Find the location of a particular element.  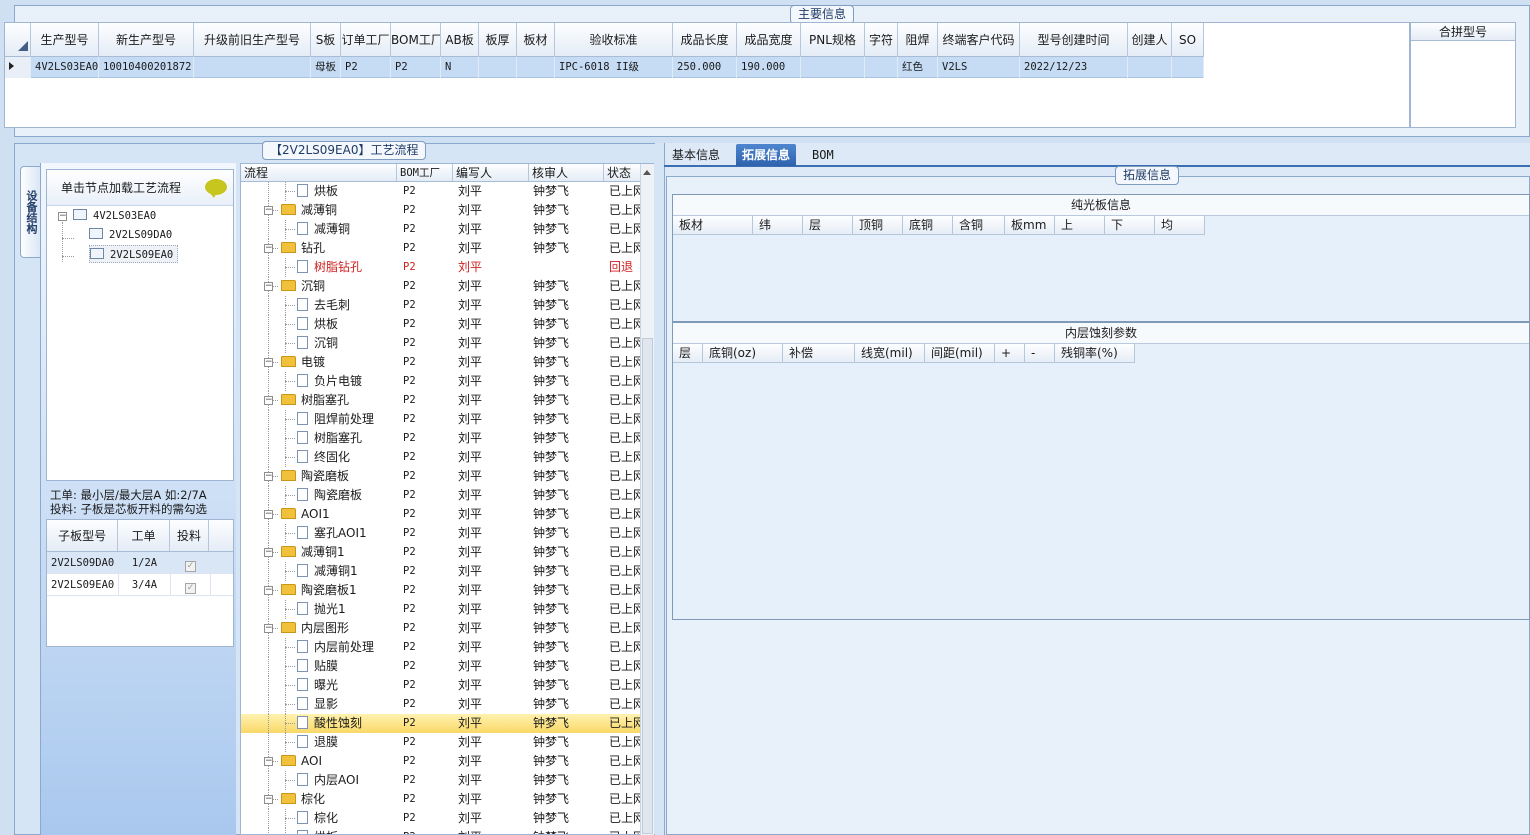

scroll-thumb is located at coordinates (647, 586).